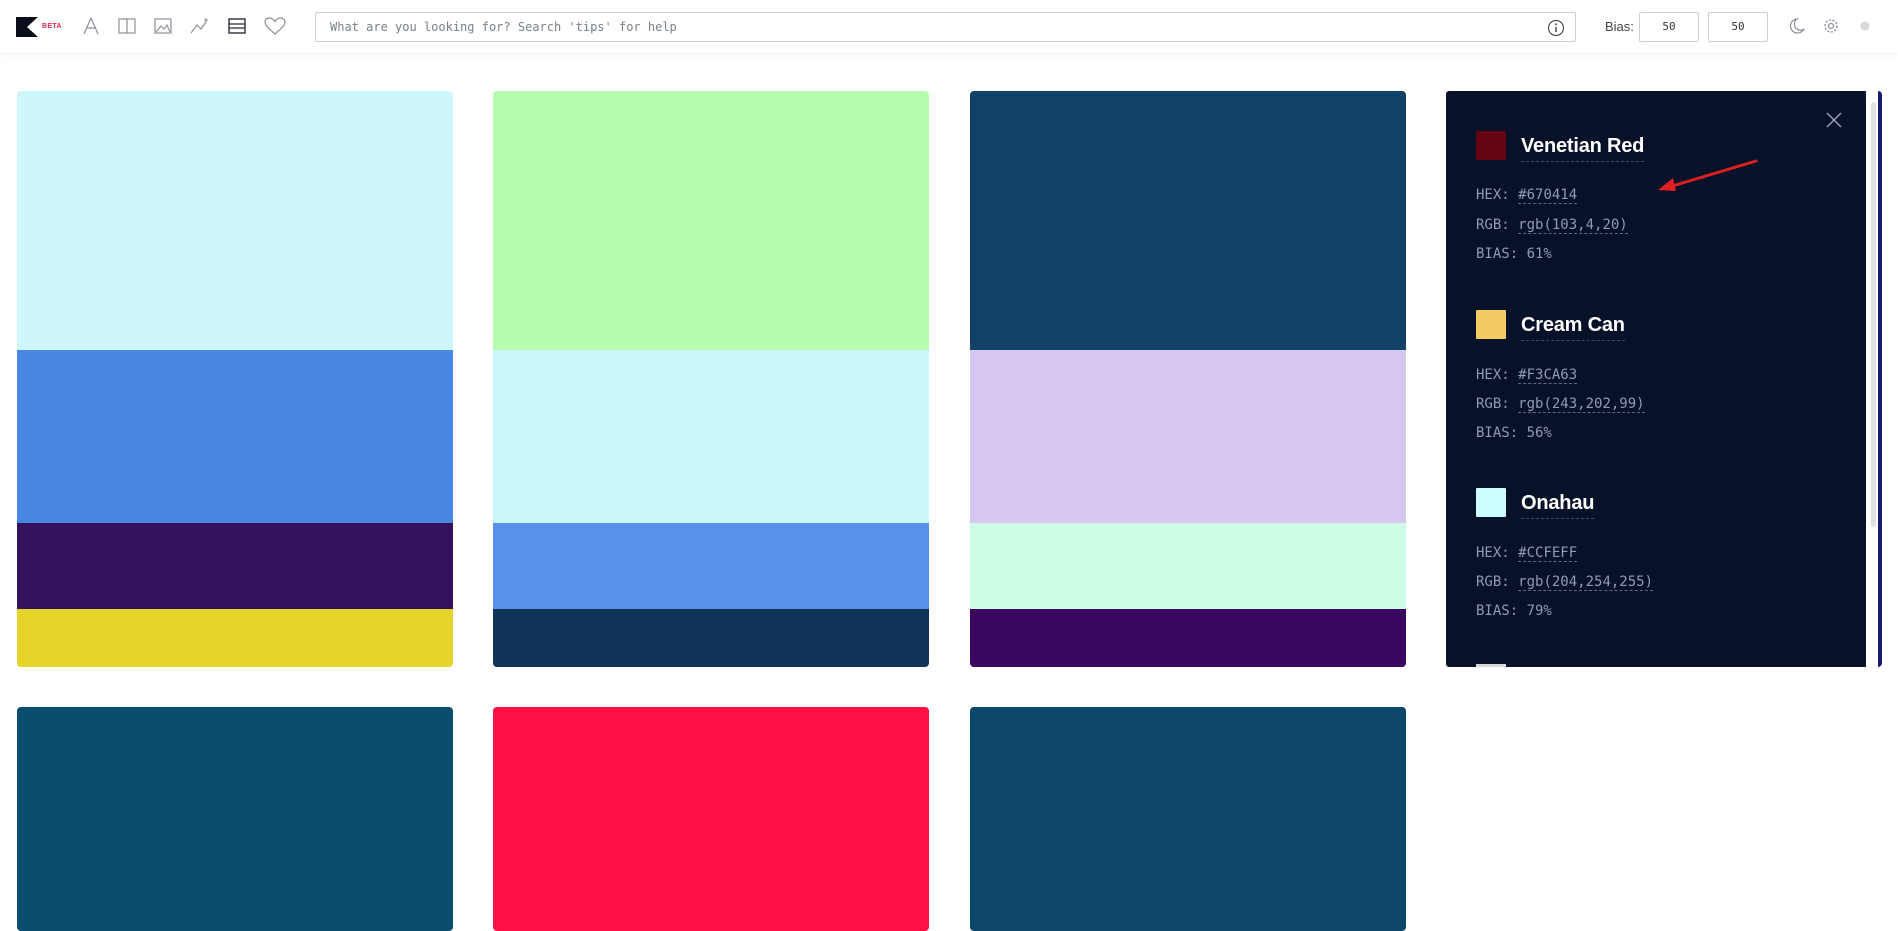  What do you see at coordinates (1557, 505) in the screenshot?
I see `color-name: Onahau` at bounding box center [1557, 505].